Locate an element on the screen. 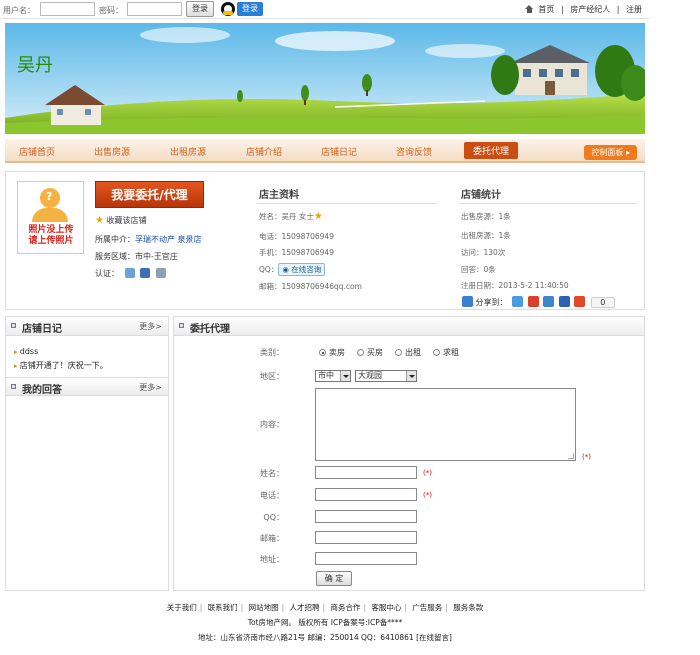  phone-row: 电话：15098706949 is located at coordinates (296, 236).